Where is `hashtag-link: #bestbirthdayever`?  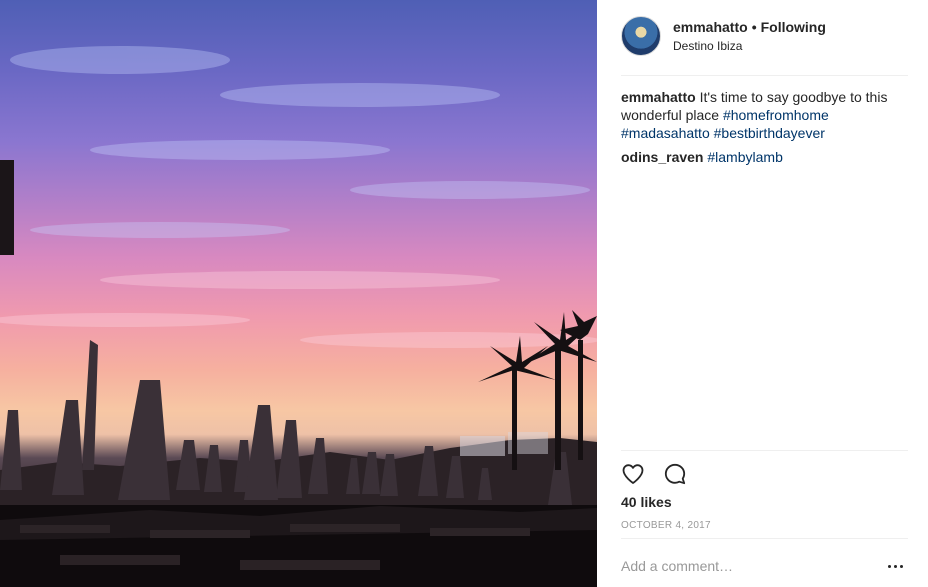 hashtag-link: #bestbirthdayever is located at coordinates (769, 133).